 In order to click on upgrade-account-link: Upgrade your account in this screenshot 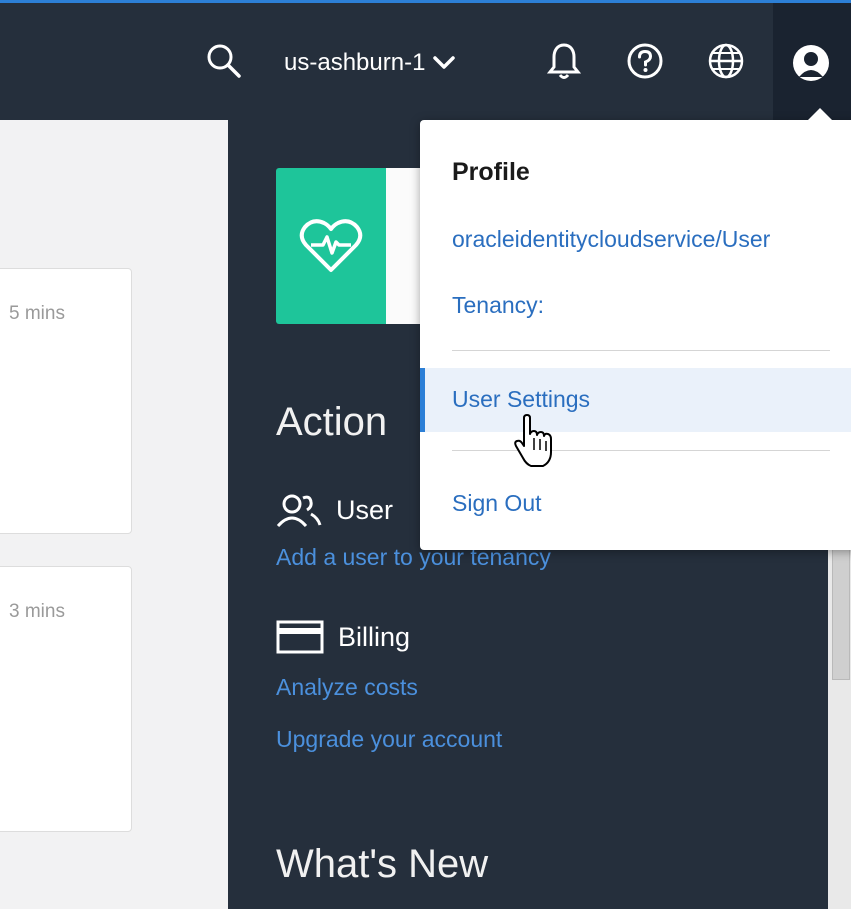, I will do `click(389, 739)`.